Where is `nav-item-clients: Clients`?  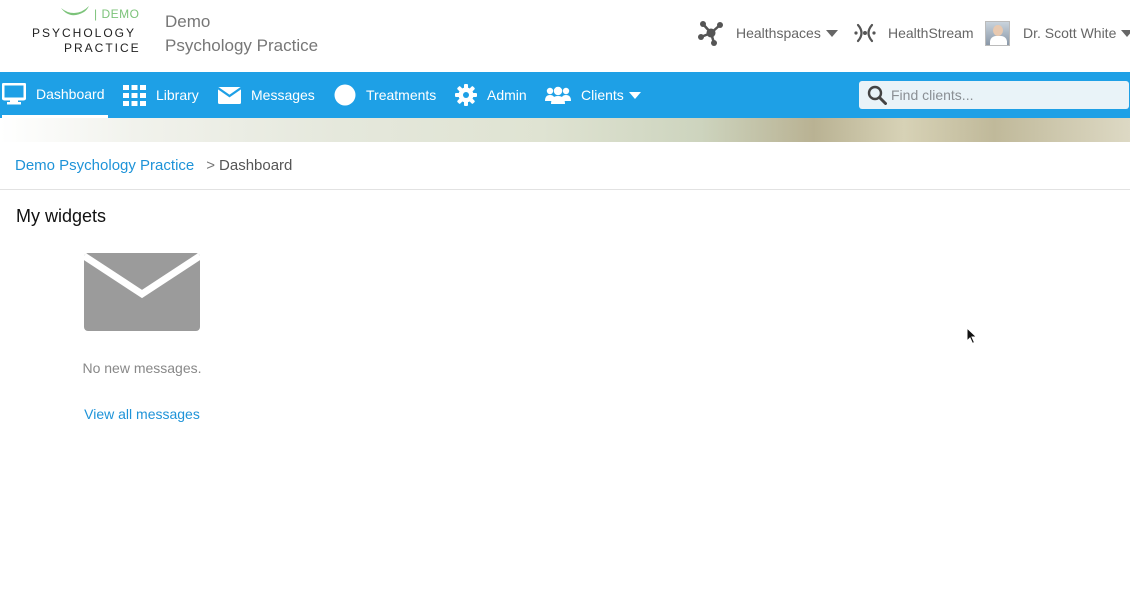 nav-item-clients: Clients is located at coordinates (593, 95).